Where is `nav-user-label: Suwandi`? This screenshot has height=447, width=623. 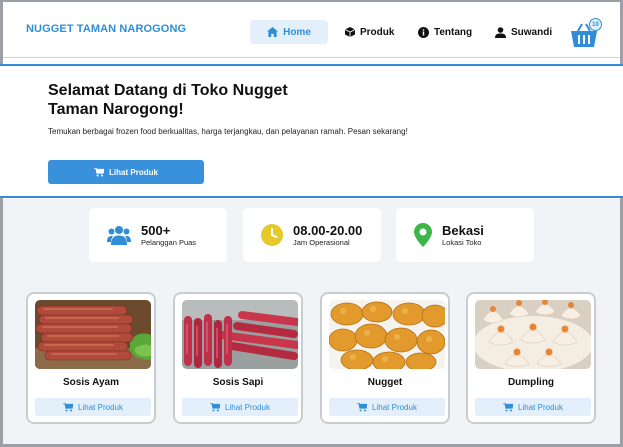
nav-user-label: Suwandi is located at coordinates (532, 32).